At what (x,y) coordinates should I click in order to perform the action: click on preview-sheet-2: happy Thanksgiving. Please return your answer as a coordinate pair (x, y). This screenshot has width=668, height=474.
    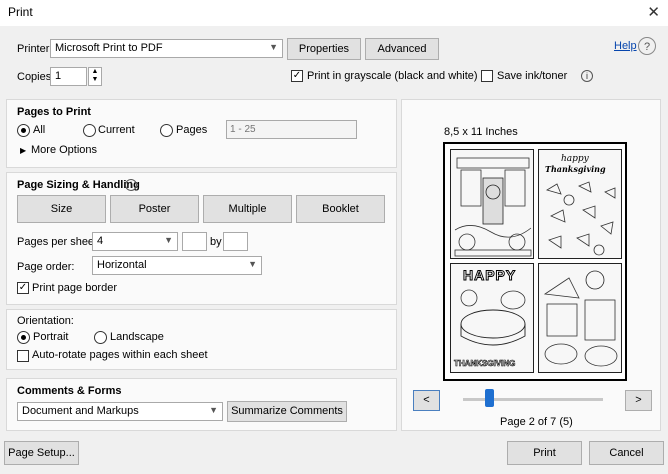
    Looking at the image, I should click on (580, 204).